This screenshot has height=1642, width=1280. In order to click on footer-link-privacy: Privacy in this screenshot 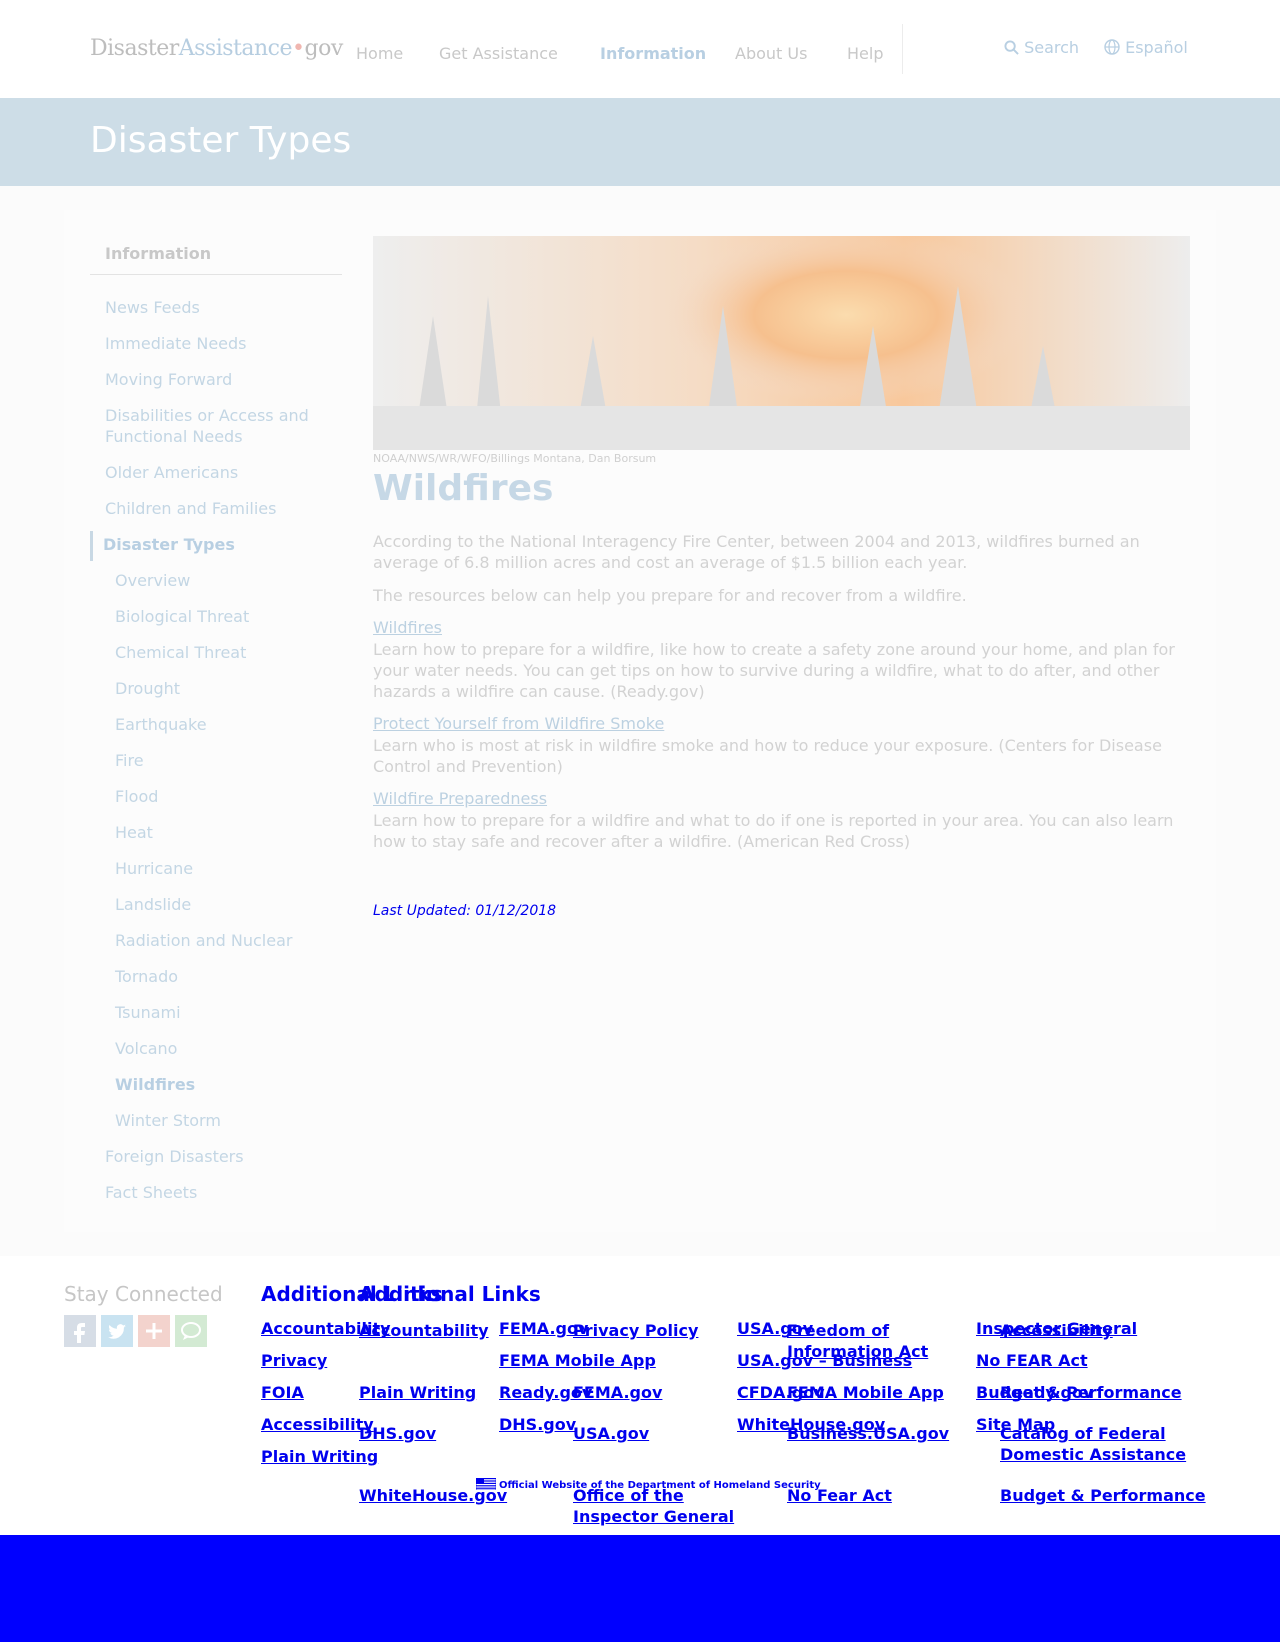, I will do `click(294, 1360)`.